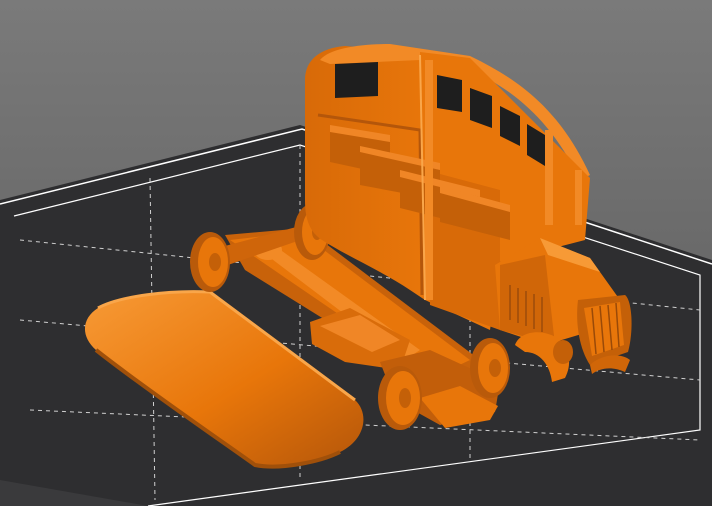 This screenshot has width=712, height=506. What do you see at coordinates (400, 398) in the screenshot?
I see `chassis-wheel-rear-left` at bounding box center [400, 398].